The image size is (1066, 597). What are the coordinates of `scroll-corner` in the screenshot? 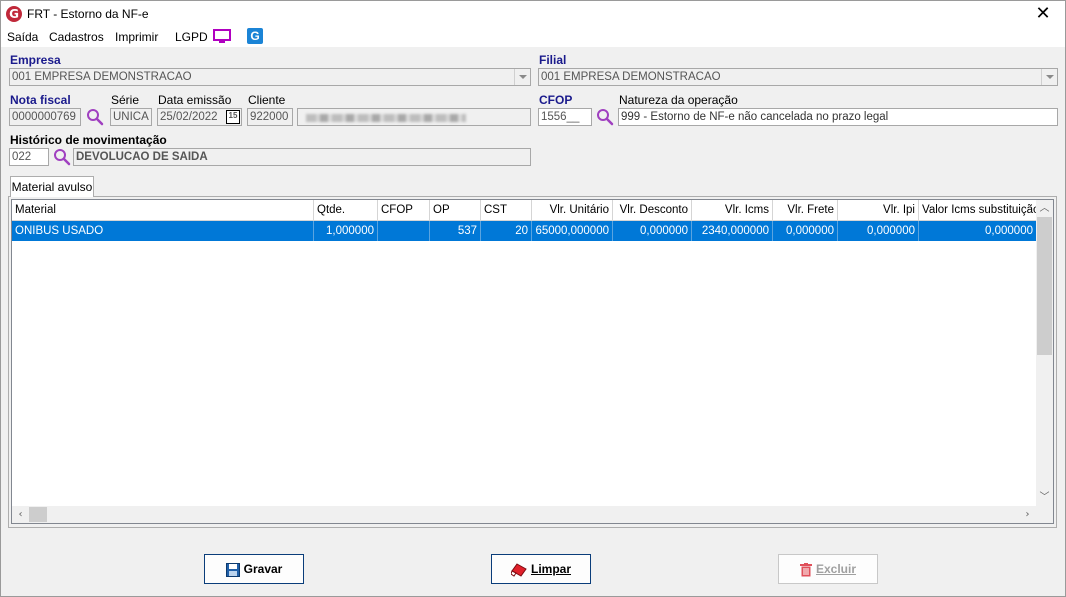 It's located at (1044, 514).